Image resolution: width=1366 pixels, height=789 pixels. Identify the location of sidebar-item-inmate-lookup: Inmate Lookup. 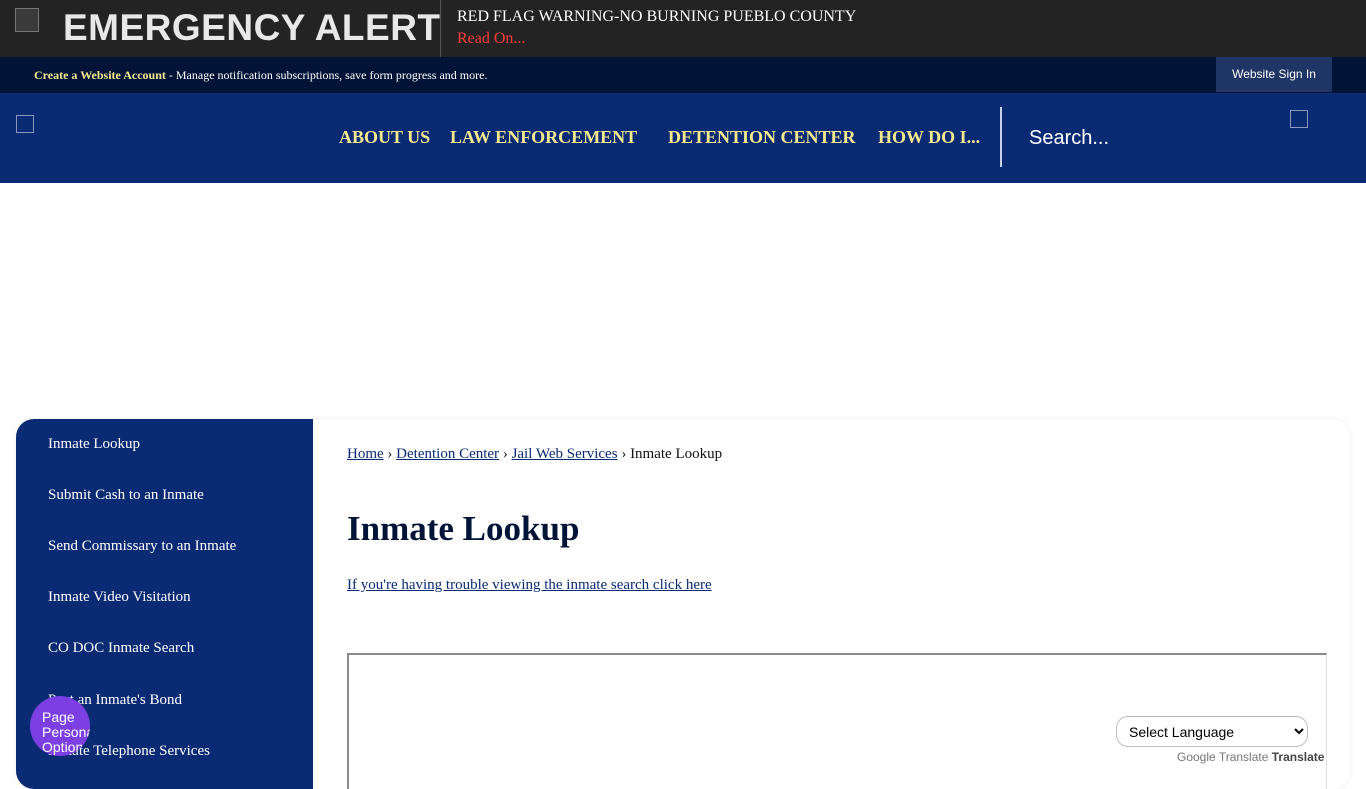
(94, 444).